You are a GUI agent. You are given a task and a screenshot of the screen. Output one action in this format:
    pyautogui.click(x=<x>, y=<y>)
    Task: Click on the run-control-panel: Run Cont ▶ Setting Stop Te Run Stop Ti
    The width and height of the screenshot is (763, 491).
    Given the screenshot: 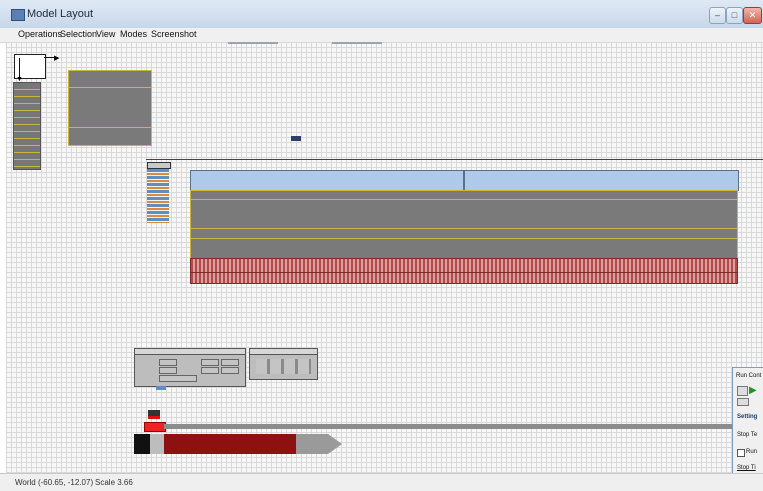 What is the action you would take?
    pyautogui.click(x=747, y=420)
    